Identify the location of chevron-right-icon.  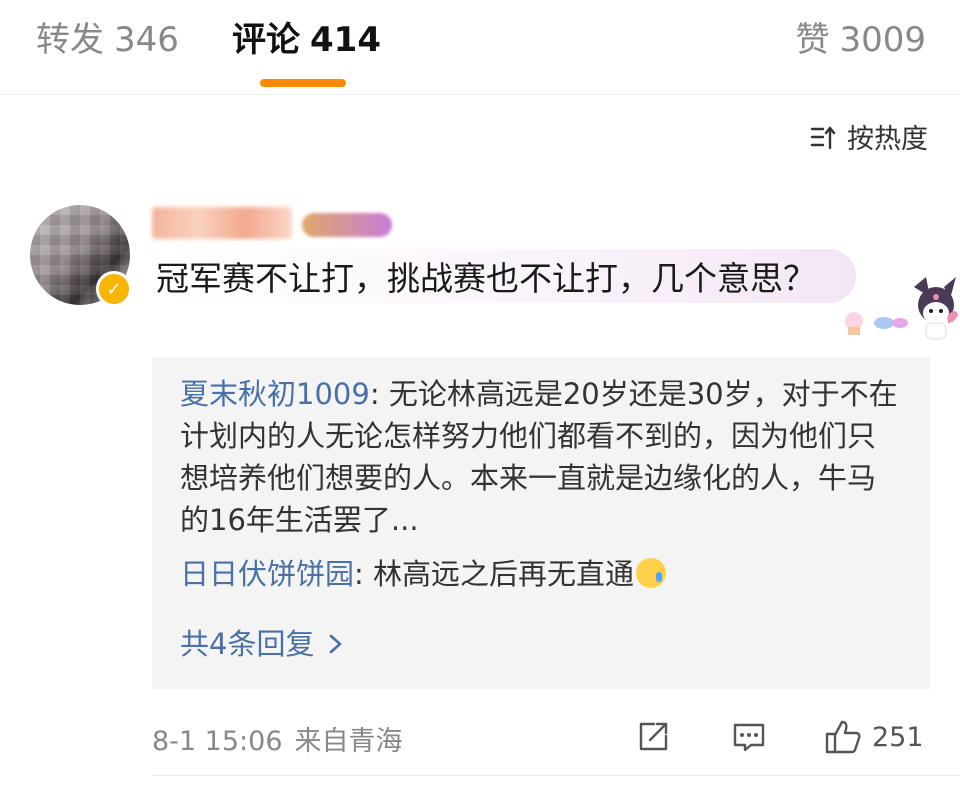
(336, 644).